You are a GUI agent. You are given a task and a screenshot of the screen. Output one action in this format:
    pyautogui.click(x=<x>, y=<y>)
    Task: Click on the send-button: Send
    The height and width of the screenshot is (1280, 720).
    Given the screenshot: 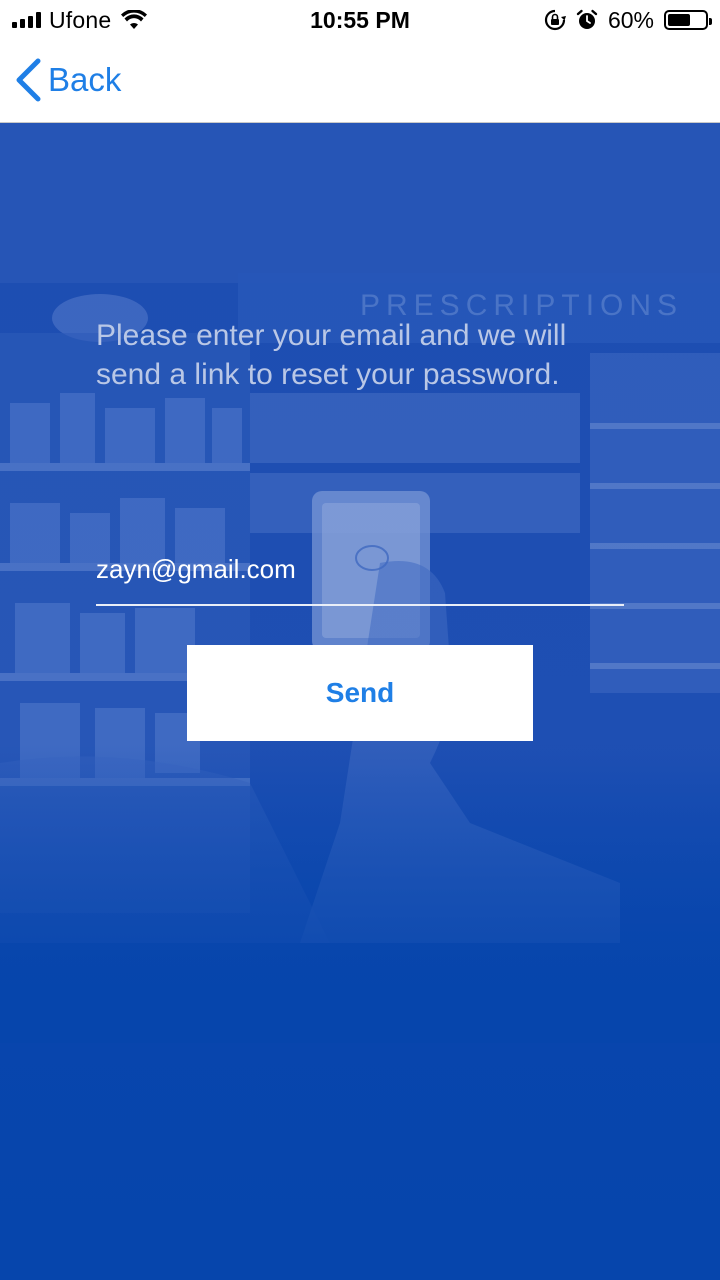 What is the action you would take?
    pyautogui.click(x=360, y=693)
    